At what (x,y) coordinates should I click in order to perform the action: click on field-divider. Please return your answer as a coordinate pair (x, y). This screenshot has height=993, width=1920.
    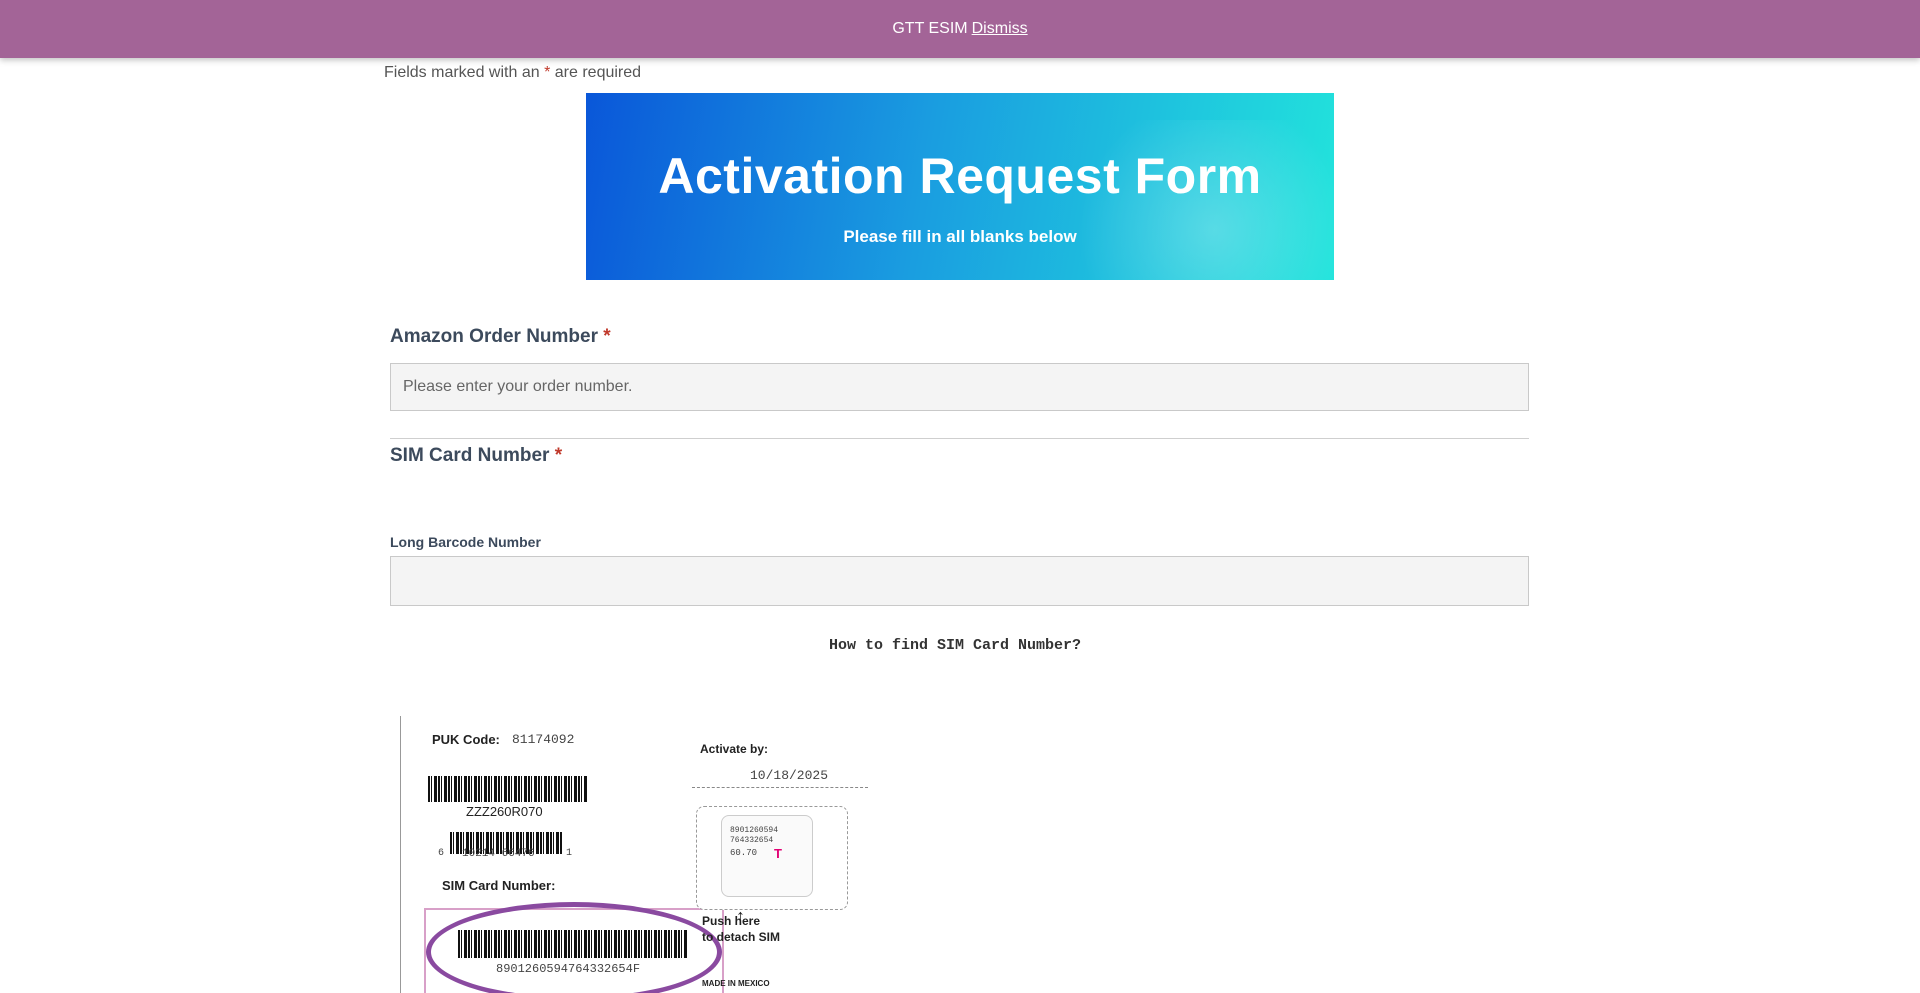
    Looking at the image, I should click on (959, 438).